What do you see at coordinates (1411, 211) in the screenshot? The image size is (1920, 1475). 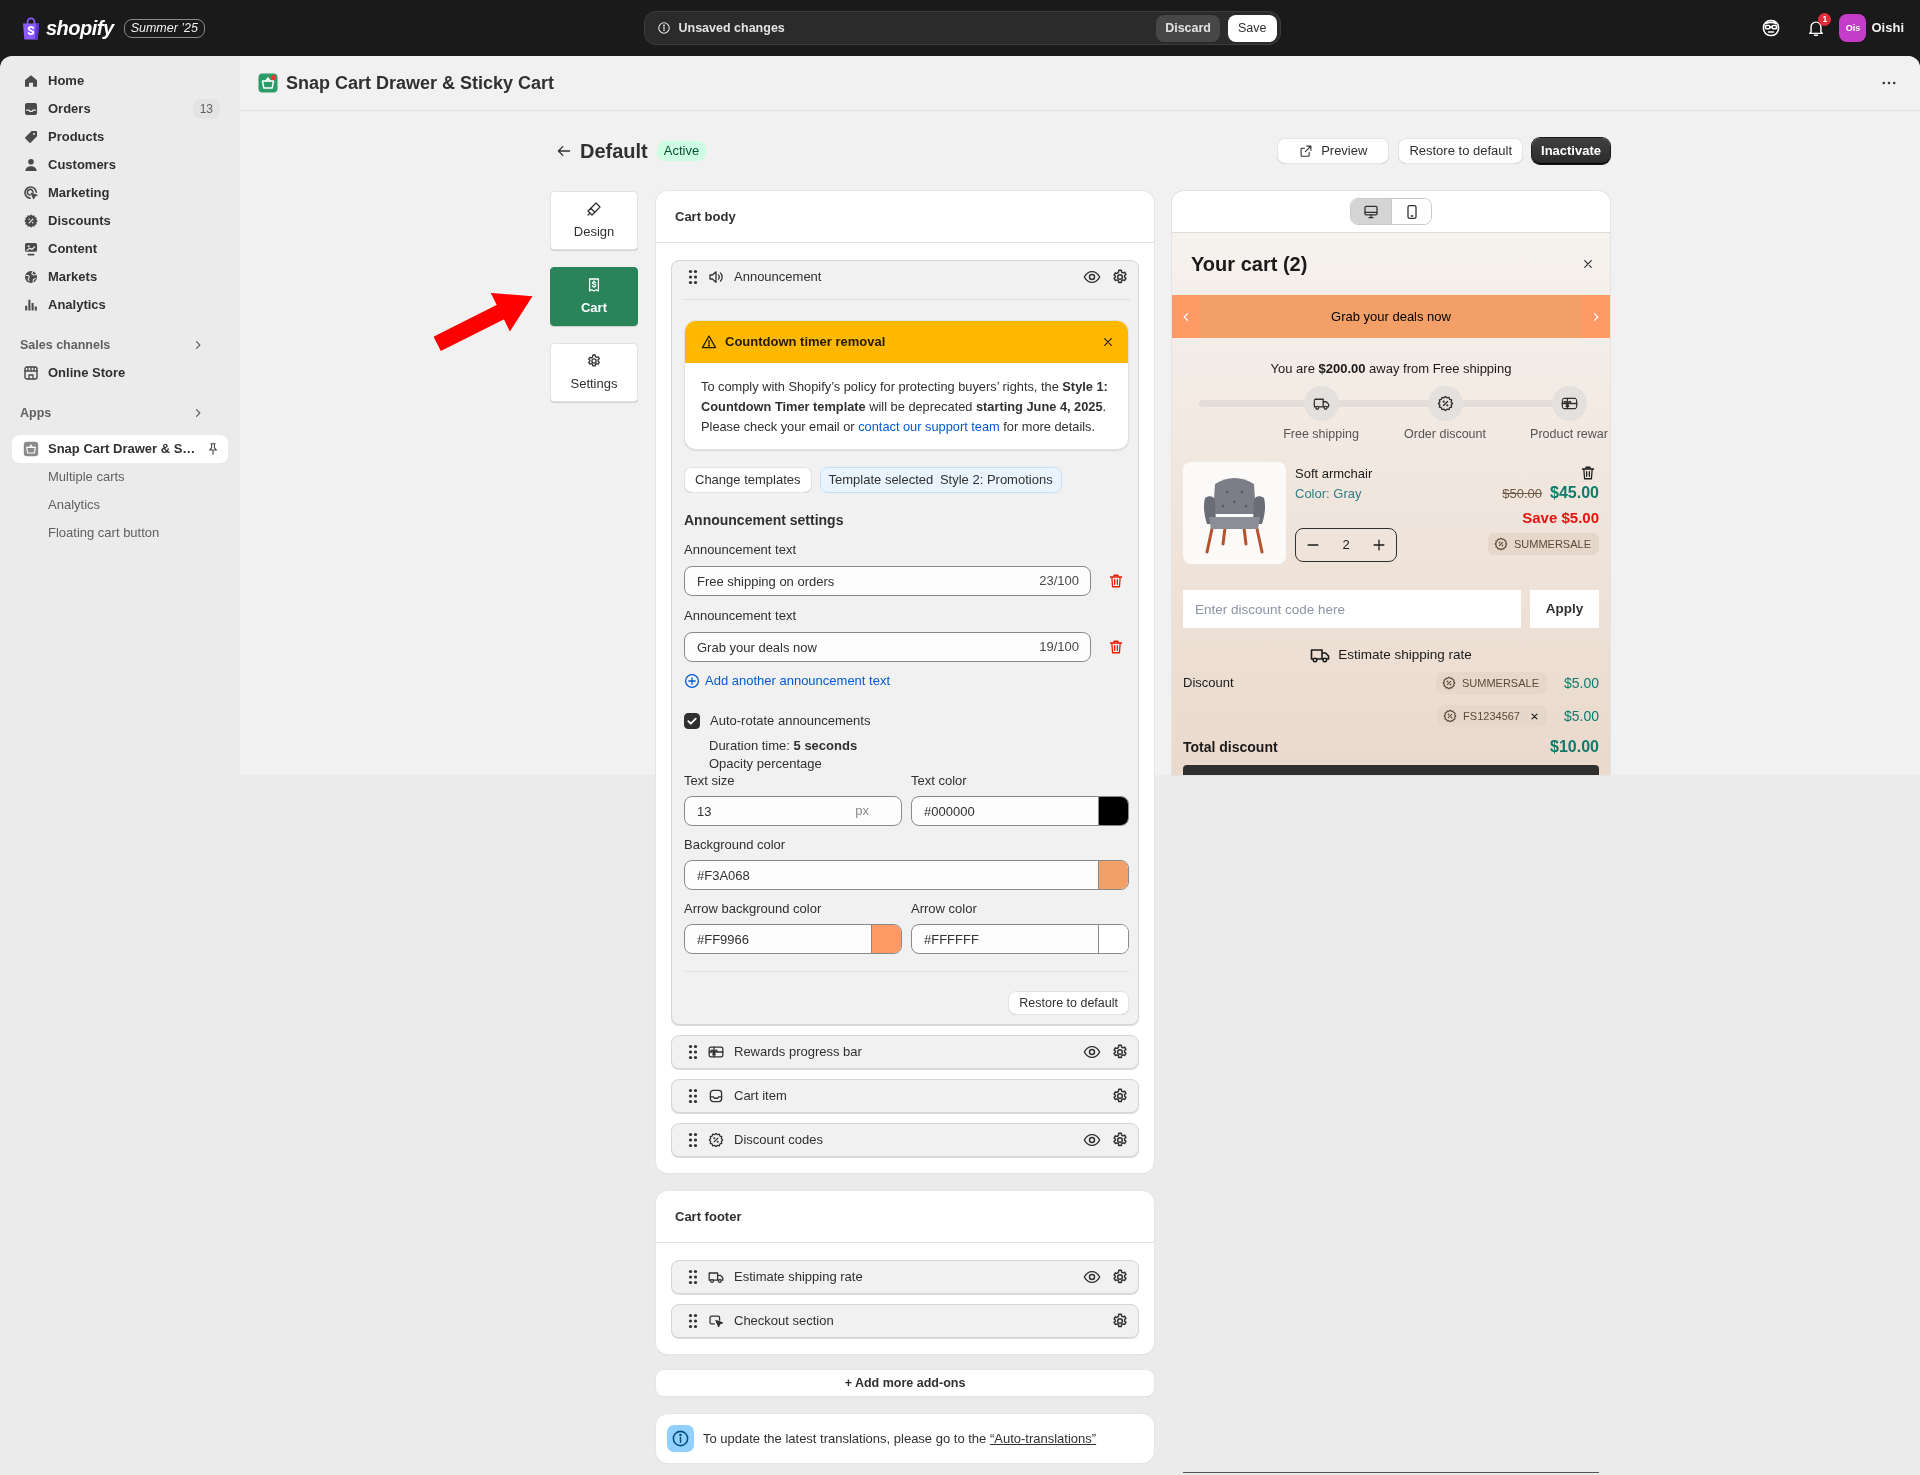 I see `mobile-view-button` at bounding box center [1411, 211].